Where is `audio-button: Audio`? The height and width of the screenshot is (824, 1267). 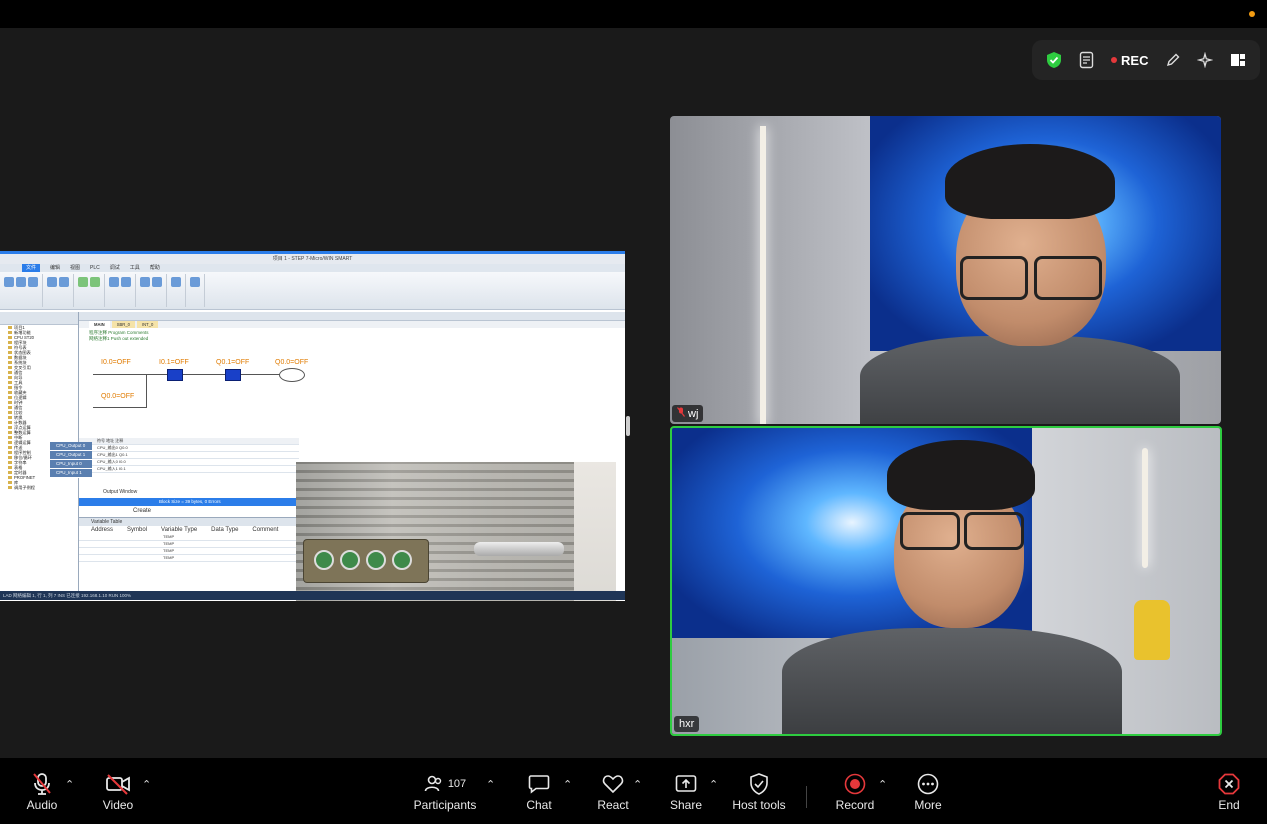
audio-button: Audio is located at coordinates (42, 791).